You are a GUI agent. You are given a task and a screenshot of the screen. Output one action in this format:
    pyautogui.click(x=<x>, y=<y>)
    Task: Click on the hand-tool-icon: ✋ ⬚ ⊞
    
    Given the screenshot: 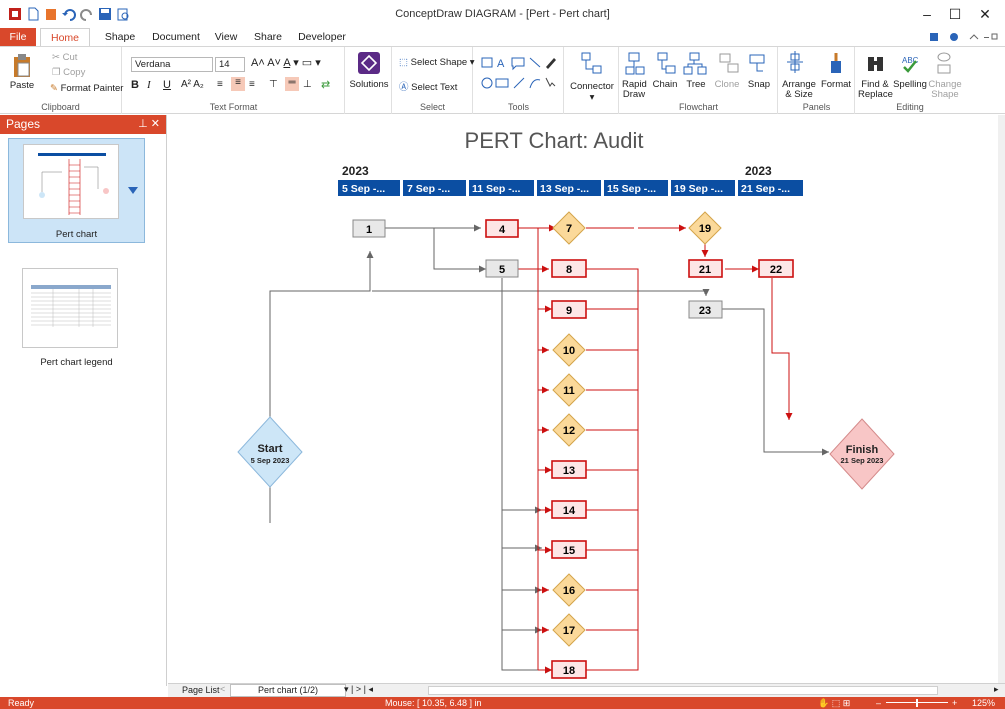 What is the action you would take?
    pyautogui.click(x=834, y=703)
    